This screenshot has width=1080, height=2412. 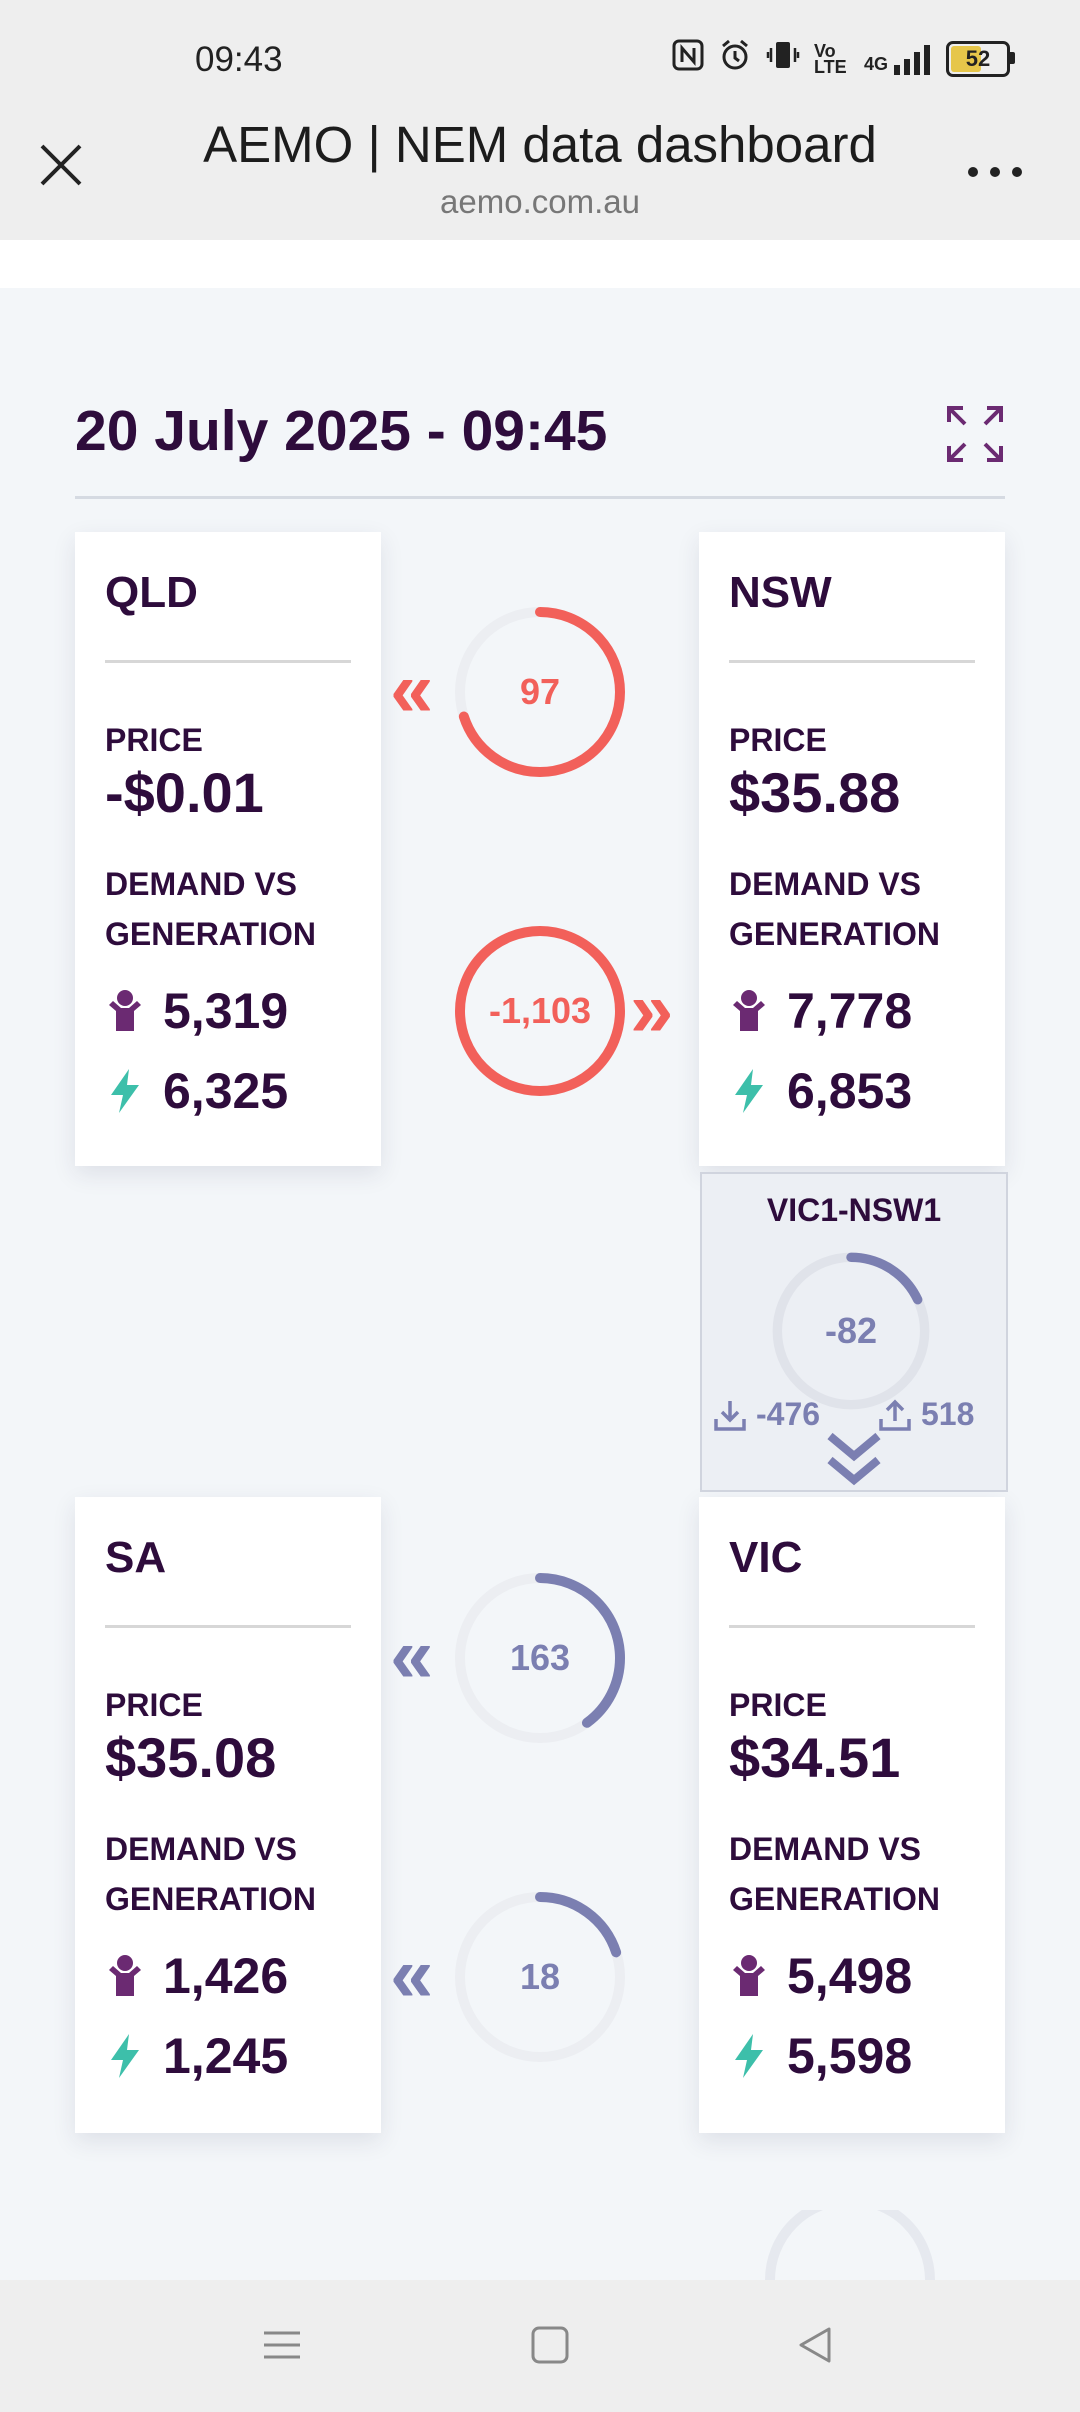 What do you see at coordinates (652, 1009) in the screenshot?
I see `chevron-right-icon: »` at bounding box center [652, 1009].